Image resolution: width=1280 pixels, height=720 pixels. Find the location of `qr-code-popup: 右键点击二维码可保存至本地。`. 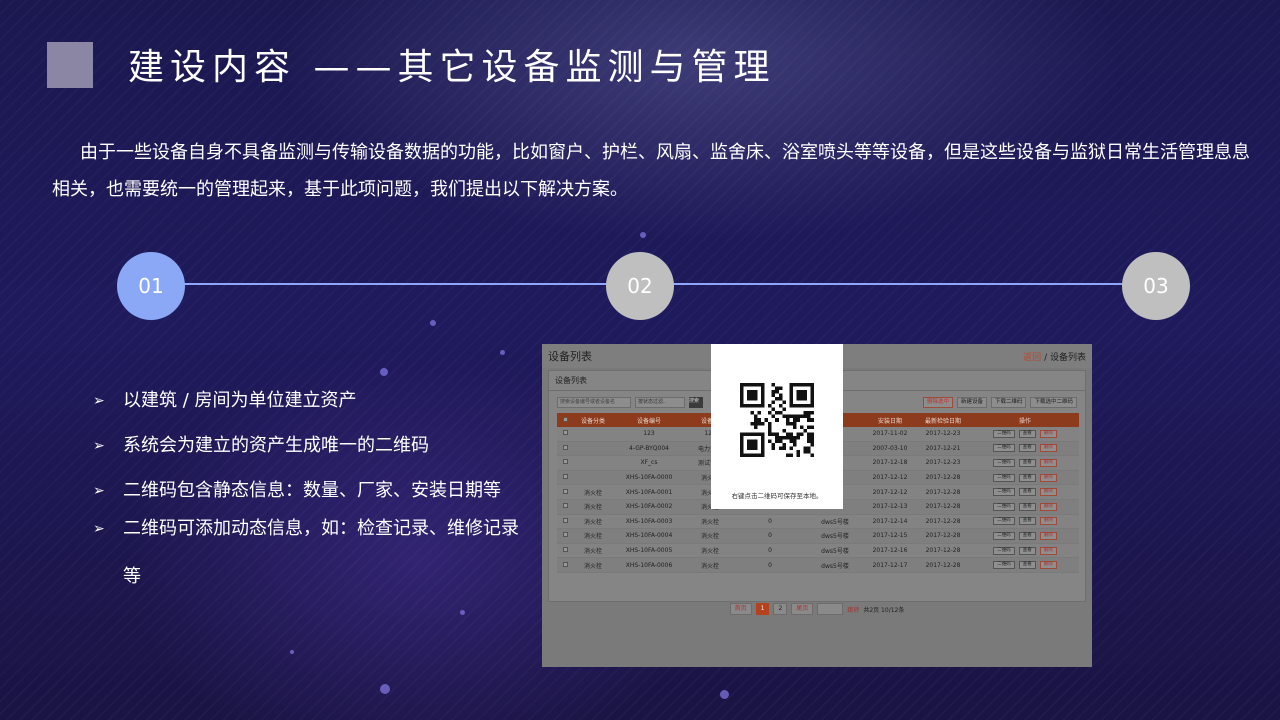

qr-code-popup: 右键点击二维码可保存至本地。 is located at coordinates (777, 426).